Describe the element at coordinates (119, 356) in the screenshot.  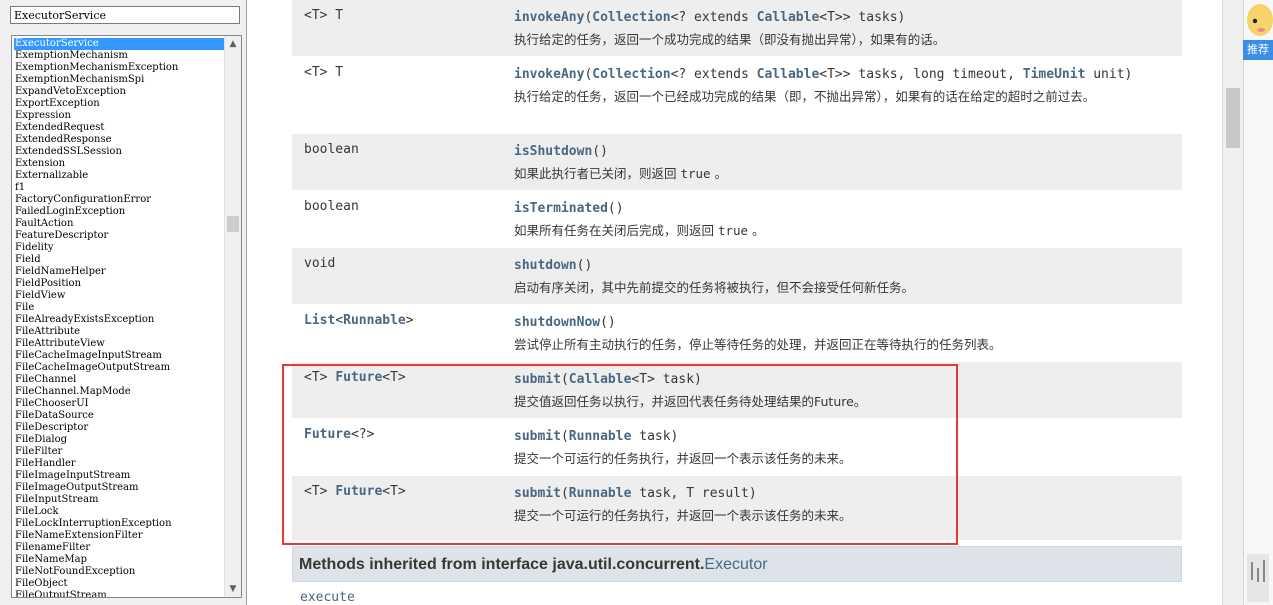
I see `class-list-item: FileCacheImageInputStream` at that location.